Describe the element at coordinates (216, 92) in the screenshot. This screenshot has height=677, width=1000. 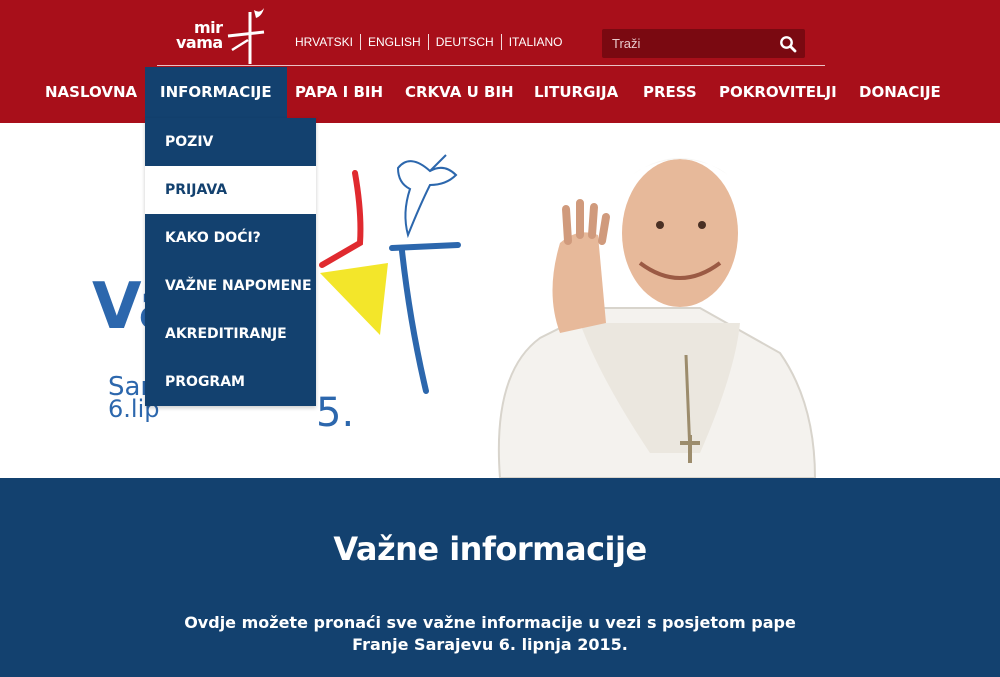
I see `nav-informacije: INFORMACIJE` at that location.